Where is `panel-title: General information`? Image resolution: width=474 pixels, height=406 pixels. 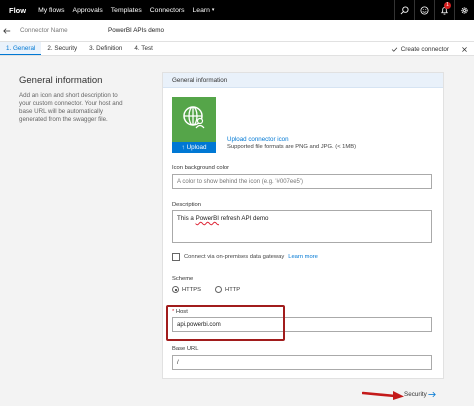
panel-title: General information is located at coordinates (303, 80).